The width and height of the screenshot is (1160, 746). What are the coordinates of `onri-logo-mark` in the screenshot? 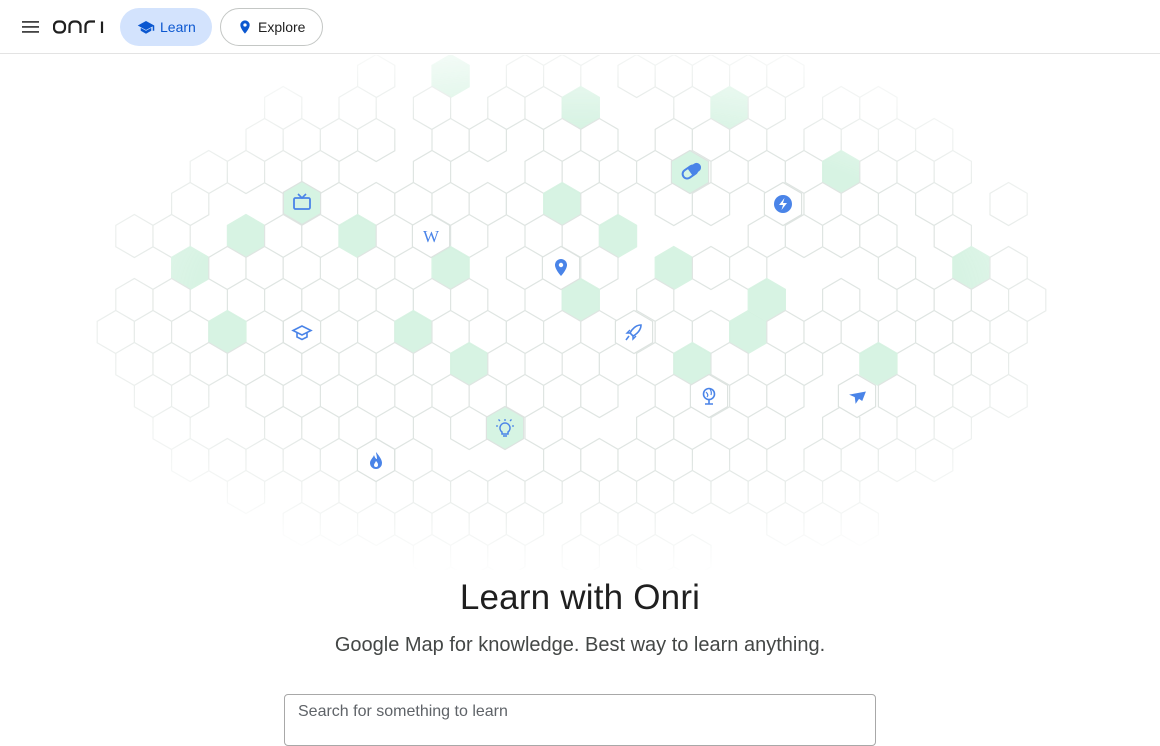 It's located at (78, 27).